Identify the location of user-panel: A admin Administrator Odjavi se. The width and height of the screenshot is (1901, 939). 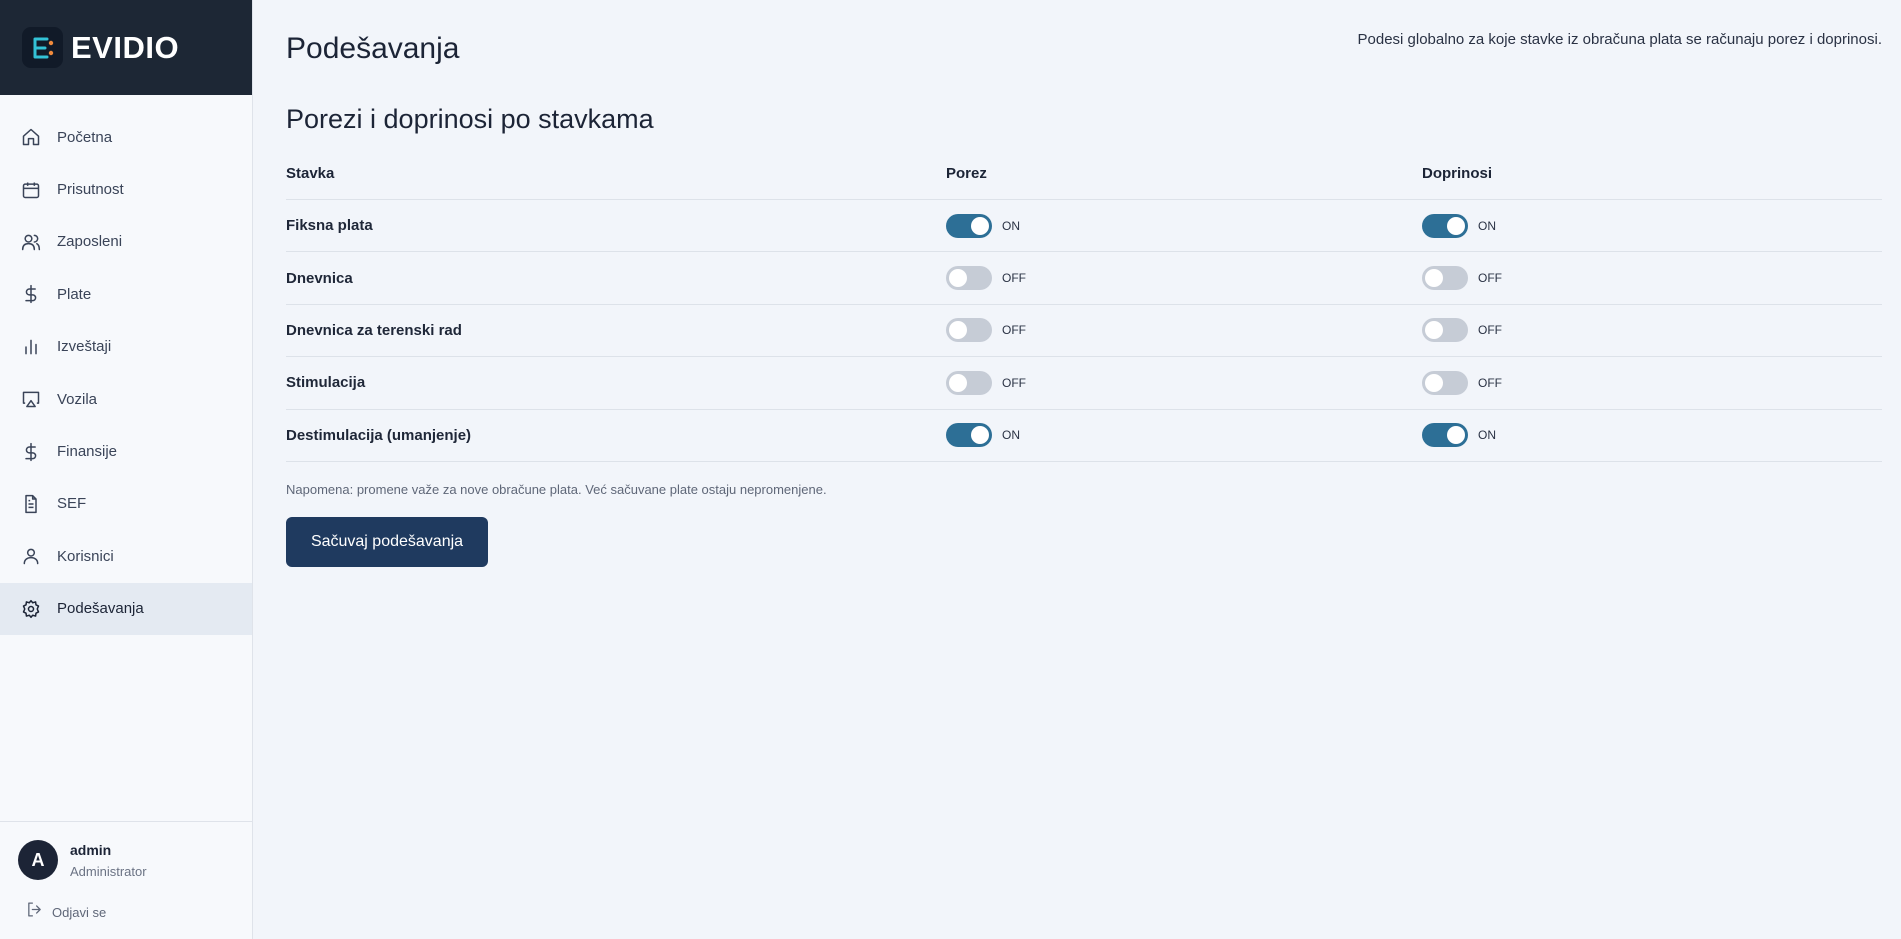
(126, 880).